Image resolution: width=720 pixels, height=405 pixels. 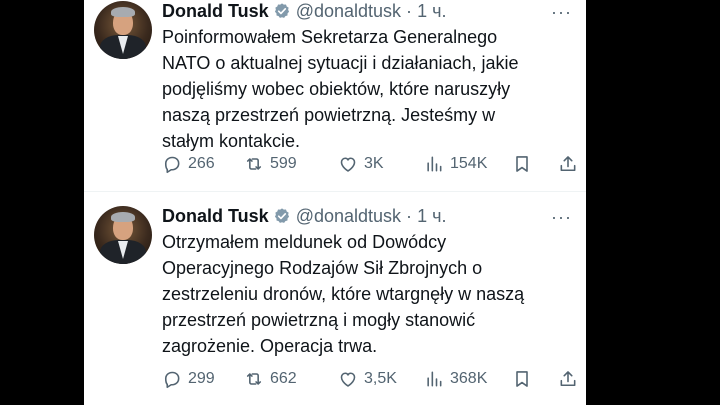 What do you see at coordinates (361, 164) in the screenshot?
I see `like-button: 3K` at bounding box center [361, 164].